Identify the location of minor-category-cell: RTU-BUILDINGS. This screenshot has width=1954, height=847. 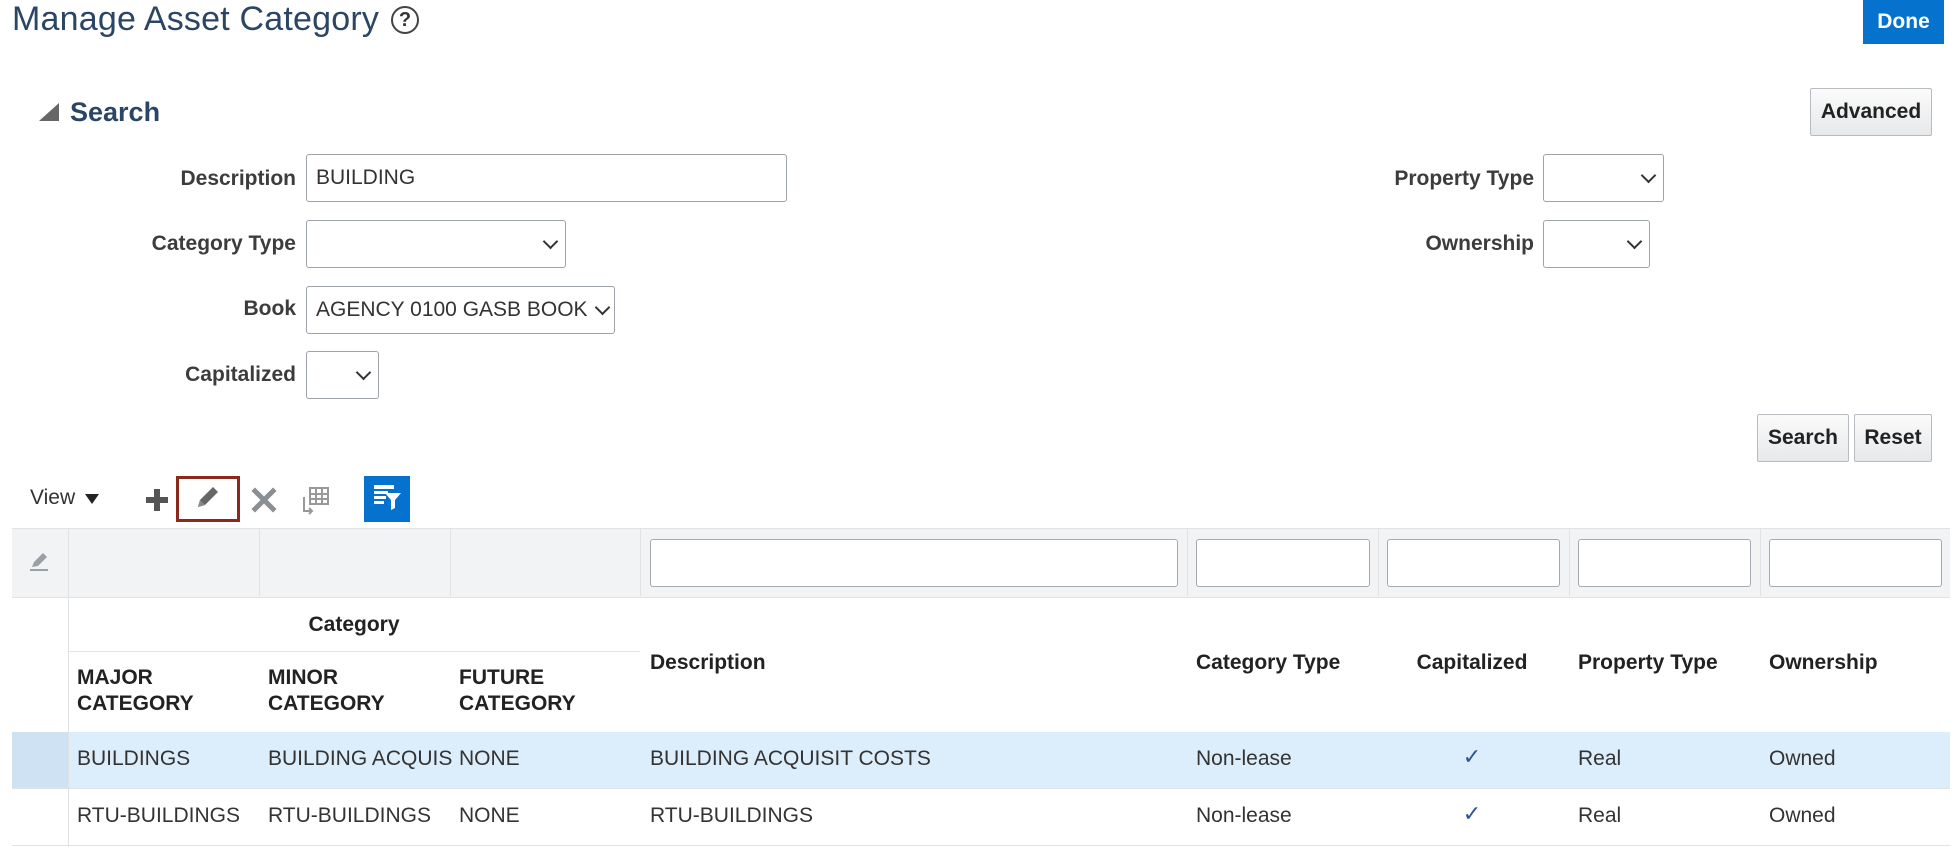
(349, 815).